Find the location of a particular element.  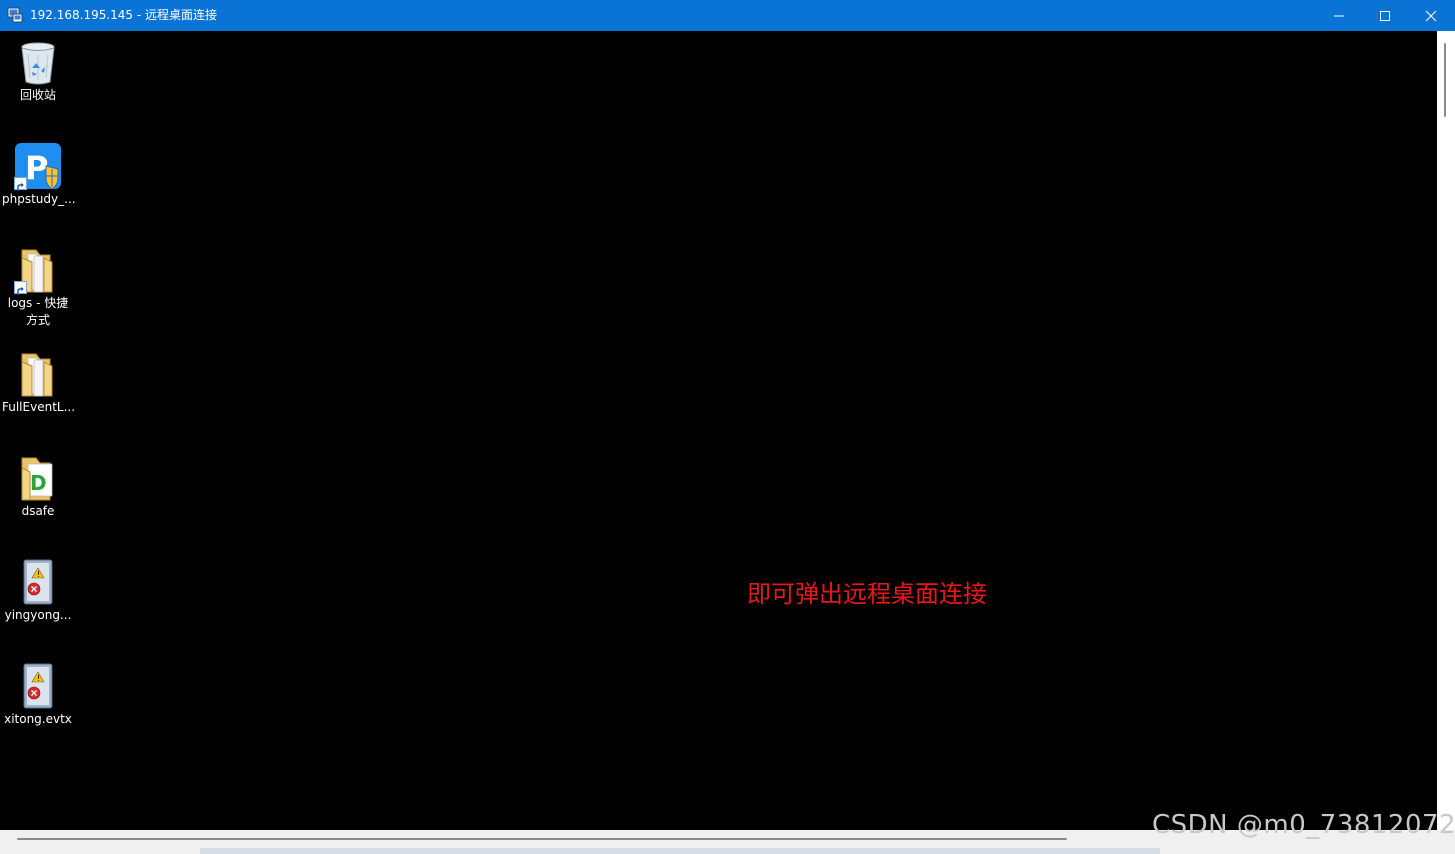

desktop-icon-dsafe: D dsafe is located at coordinates (38, 487).